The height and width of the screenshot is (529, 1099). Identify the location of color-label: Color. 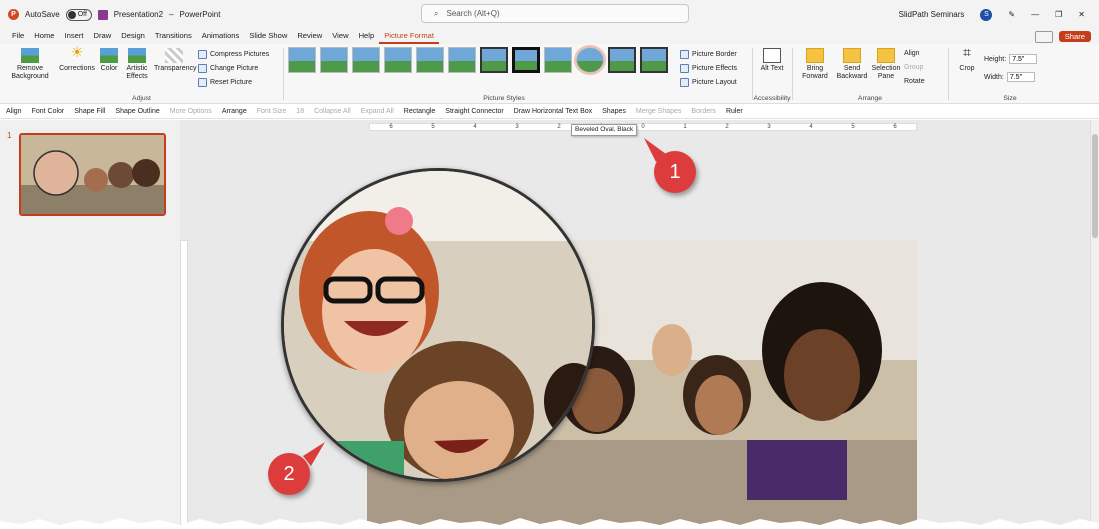
(109, 68).